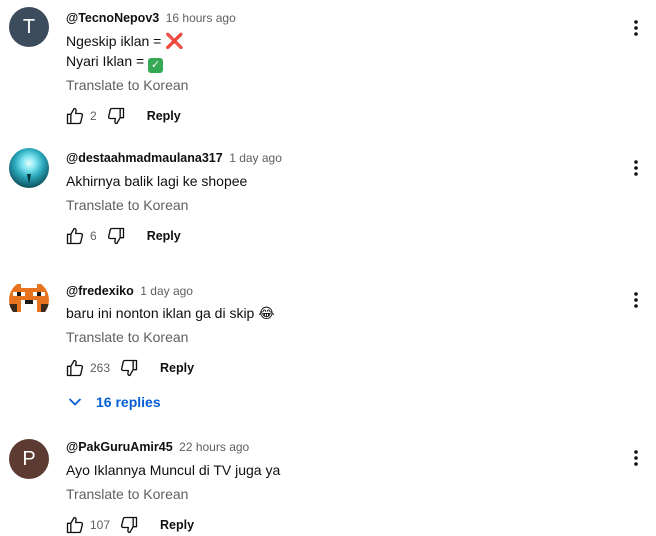  I want to click on comment-header: @fredexiko 1 day ago, so click(129, 291).